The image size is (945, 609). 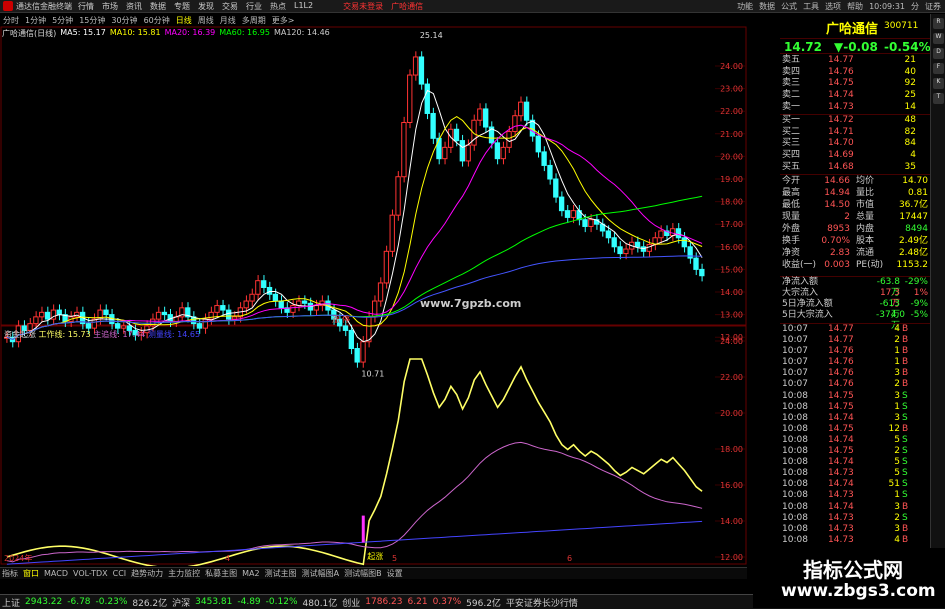 What do you see at coordinates (855, 407) in the screenshot?
I see `trade-row: 10:08 14.75 1 S` at bounding box center [855, 407].